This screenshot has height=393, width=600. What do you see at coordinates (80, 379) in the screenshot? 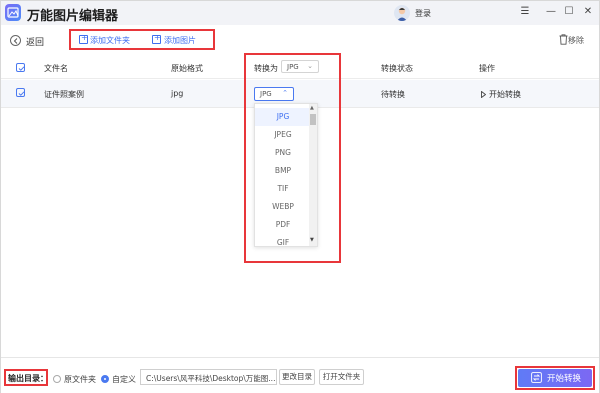
I see `radio-source-folder-label: 原文件夹` at bounding box center [80, 379].